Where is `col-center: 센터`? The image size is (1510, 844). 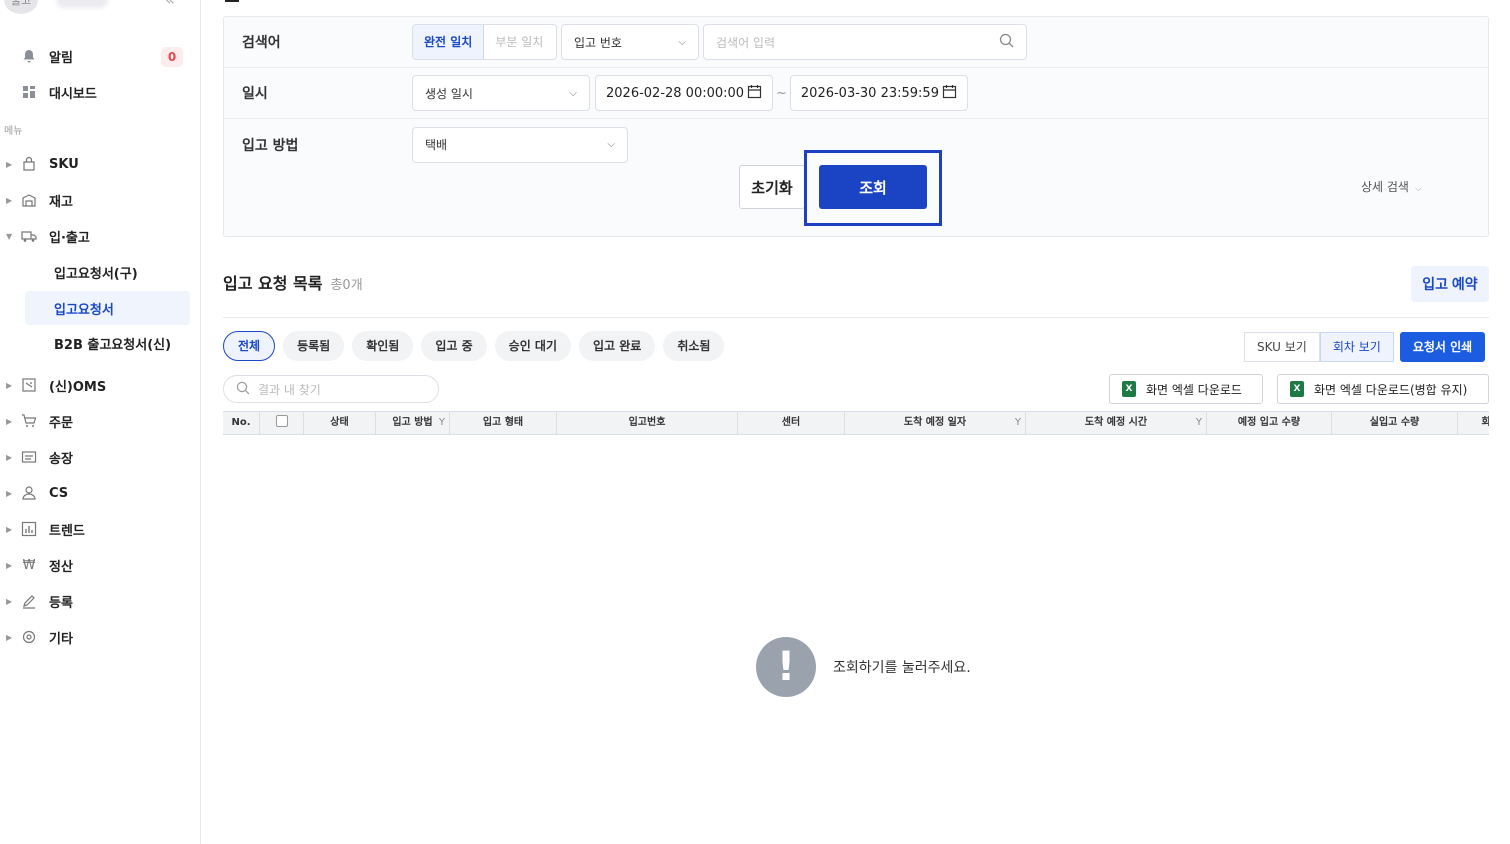 col-center: 센터 is located at coordinates (791, 423).